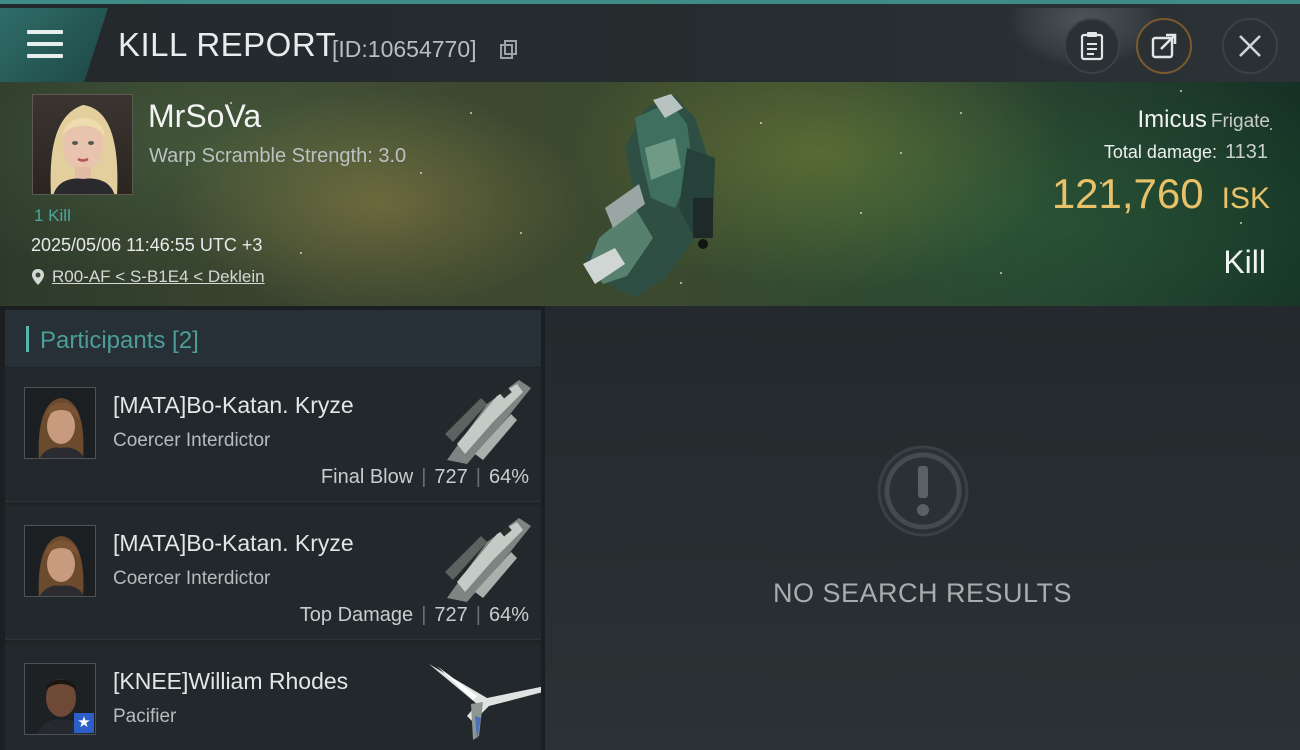  I want to click on victim-ship-image, so click(649, 196).